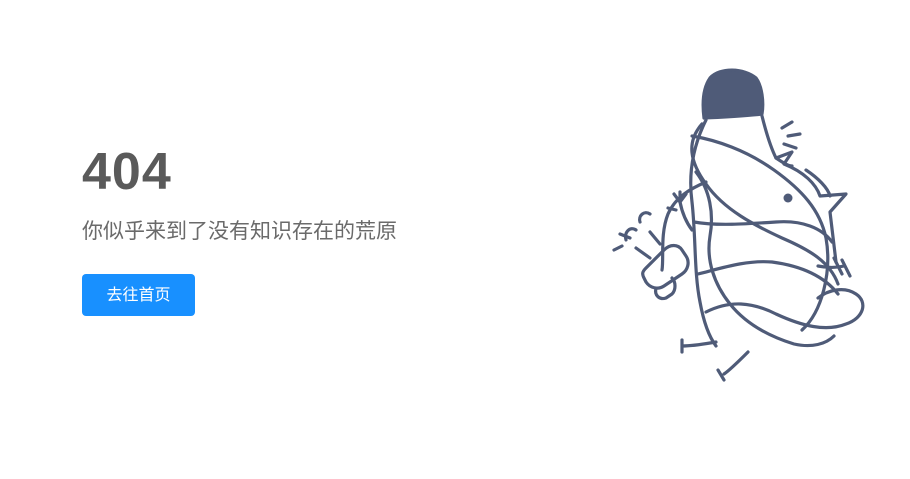 The image size is (910, 479). Describe the element at coordinates (733, 94) in the screenshot. I see `cap-shape` at that location.